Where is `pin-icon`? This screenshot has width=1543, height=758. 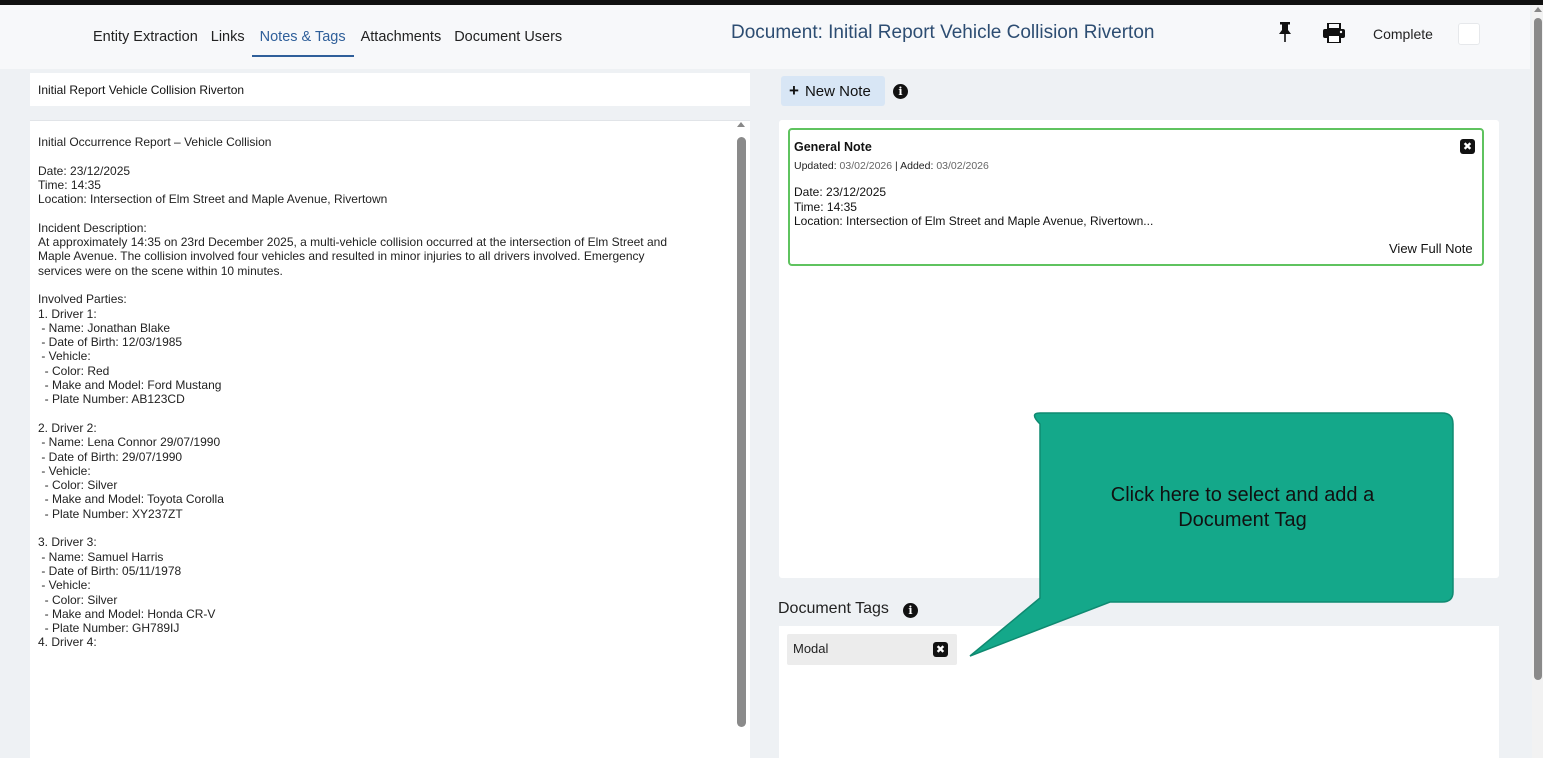 pin-icon is located at coordinates (1285, 32).